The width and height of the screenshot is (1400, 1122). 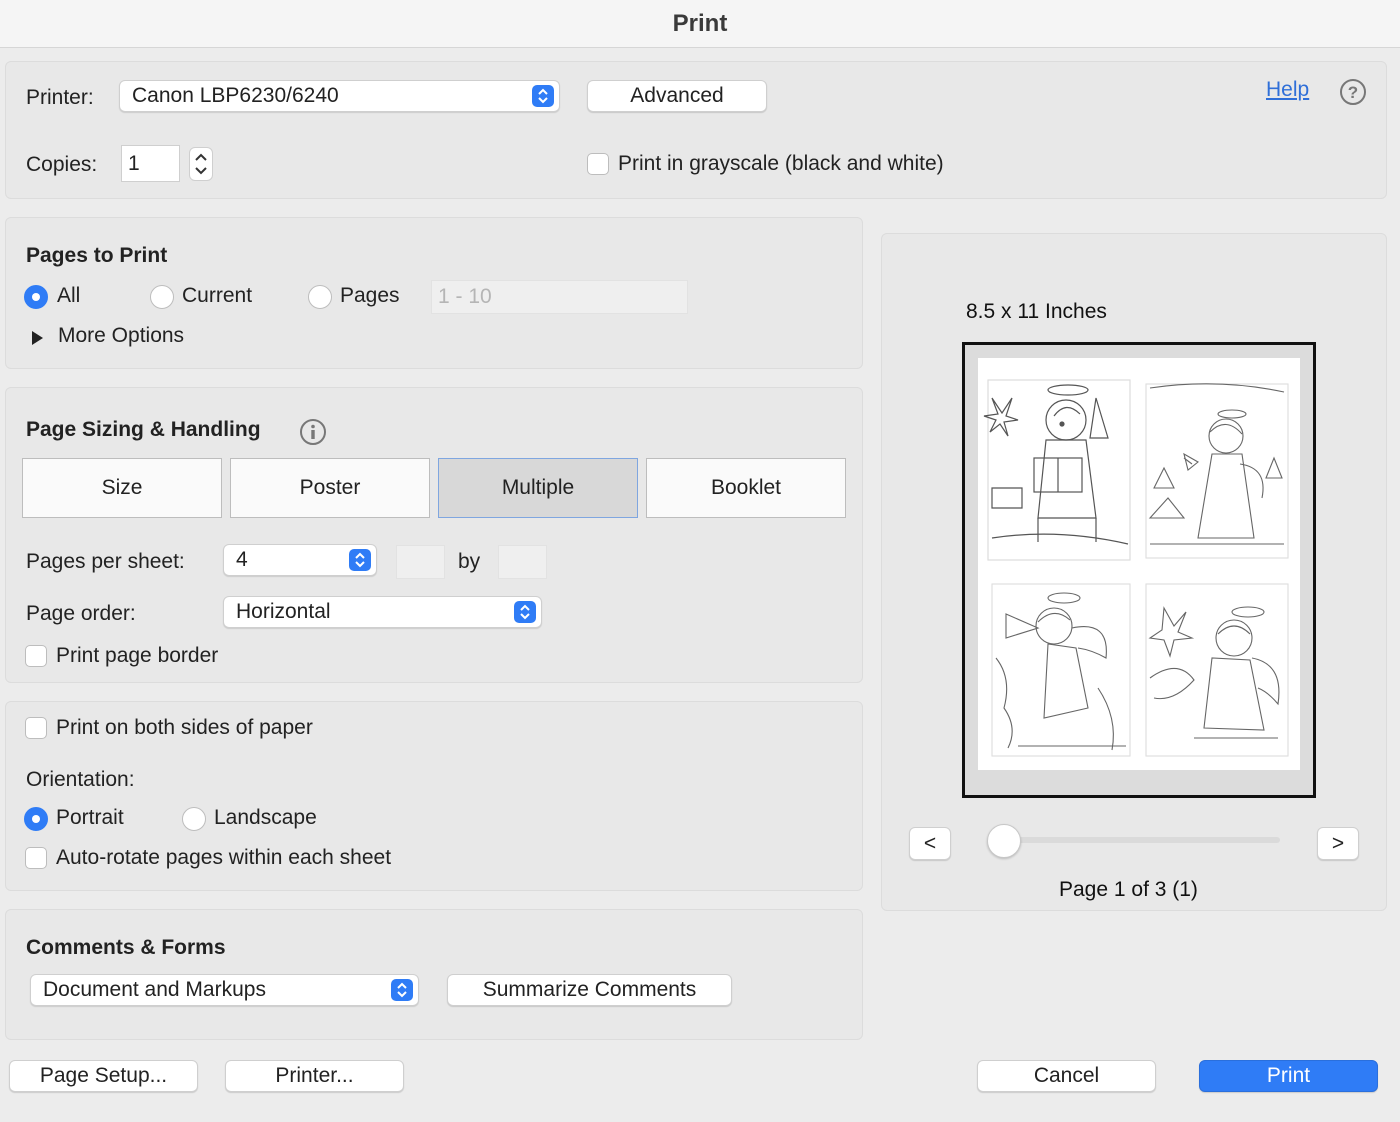 What do you see at coordinates (235, 95) in the screenshot?
I see `printer-select-value: Canon LBP6230/6240` at bounding box center [235, 95].